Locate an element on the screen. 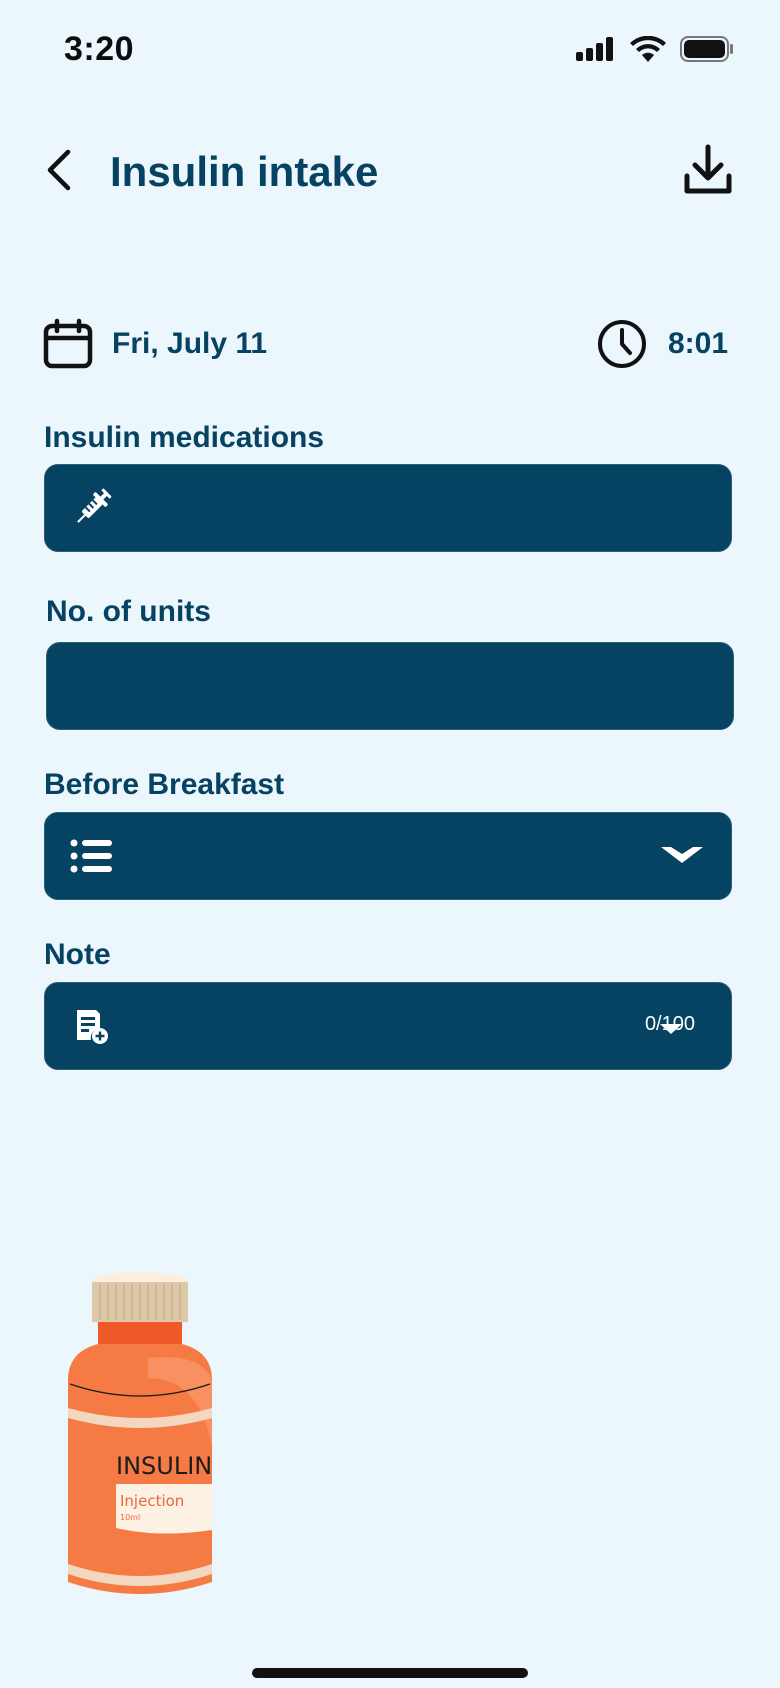  date-picker: Fri, July 11 is located at coordinates (154, 344).